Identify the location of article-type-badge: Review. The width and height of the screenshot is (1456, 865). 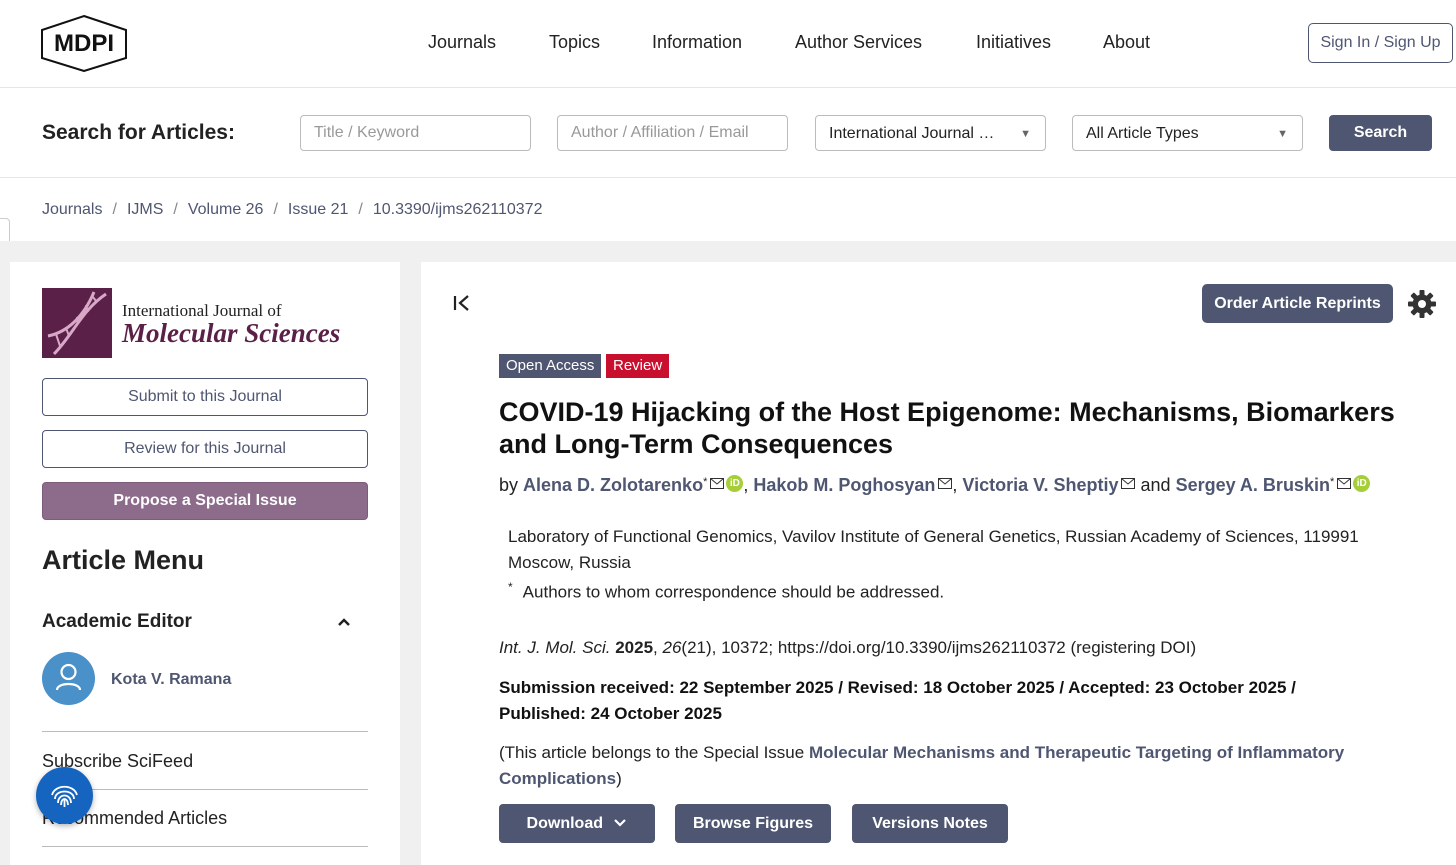
(638, 366).